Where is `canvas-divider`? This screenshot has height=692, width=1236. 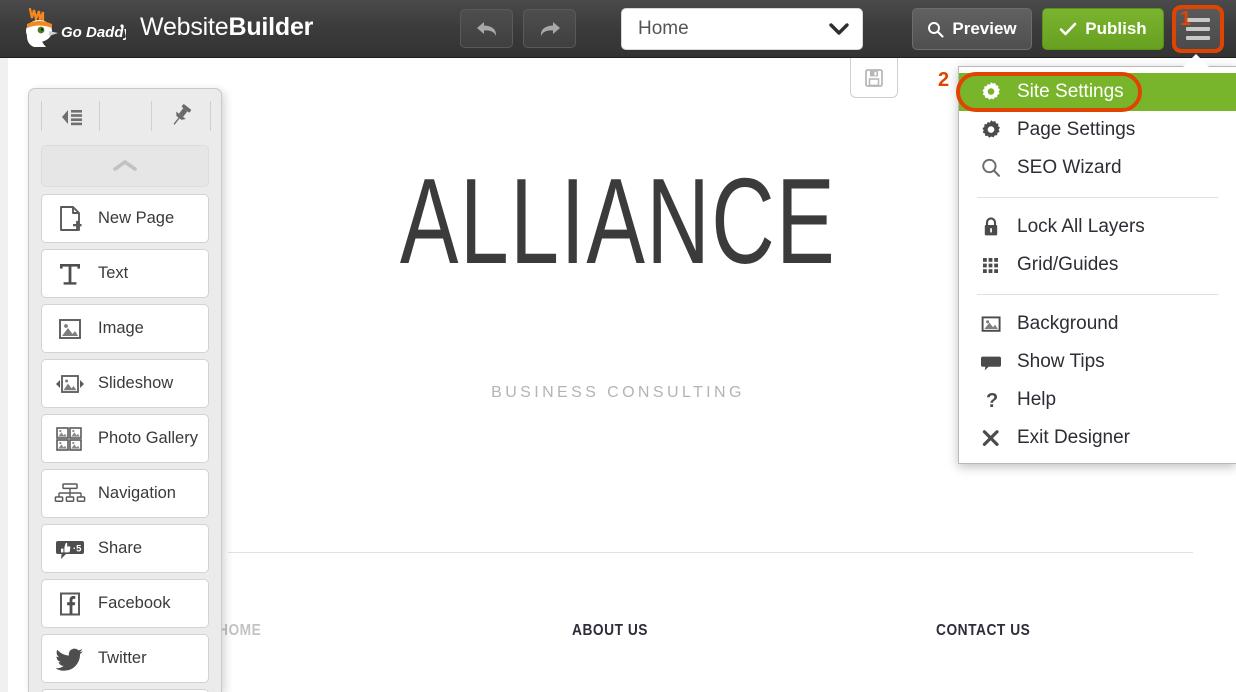
canvas-divider is located at coordinates (710, 552).